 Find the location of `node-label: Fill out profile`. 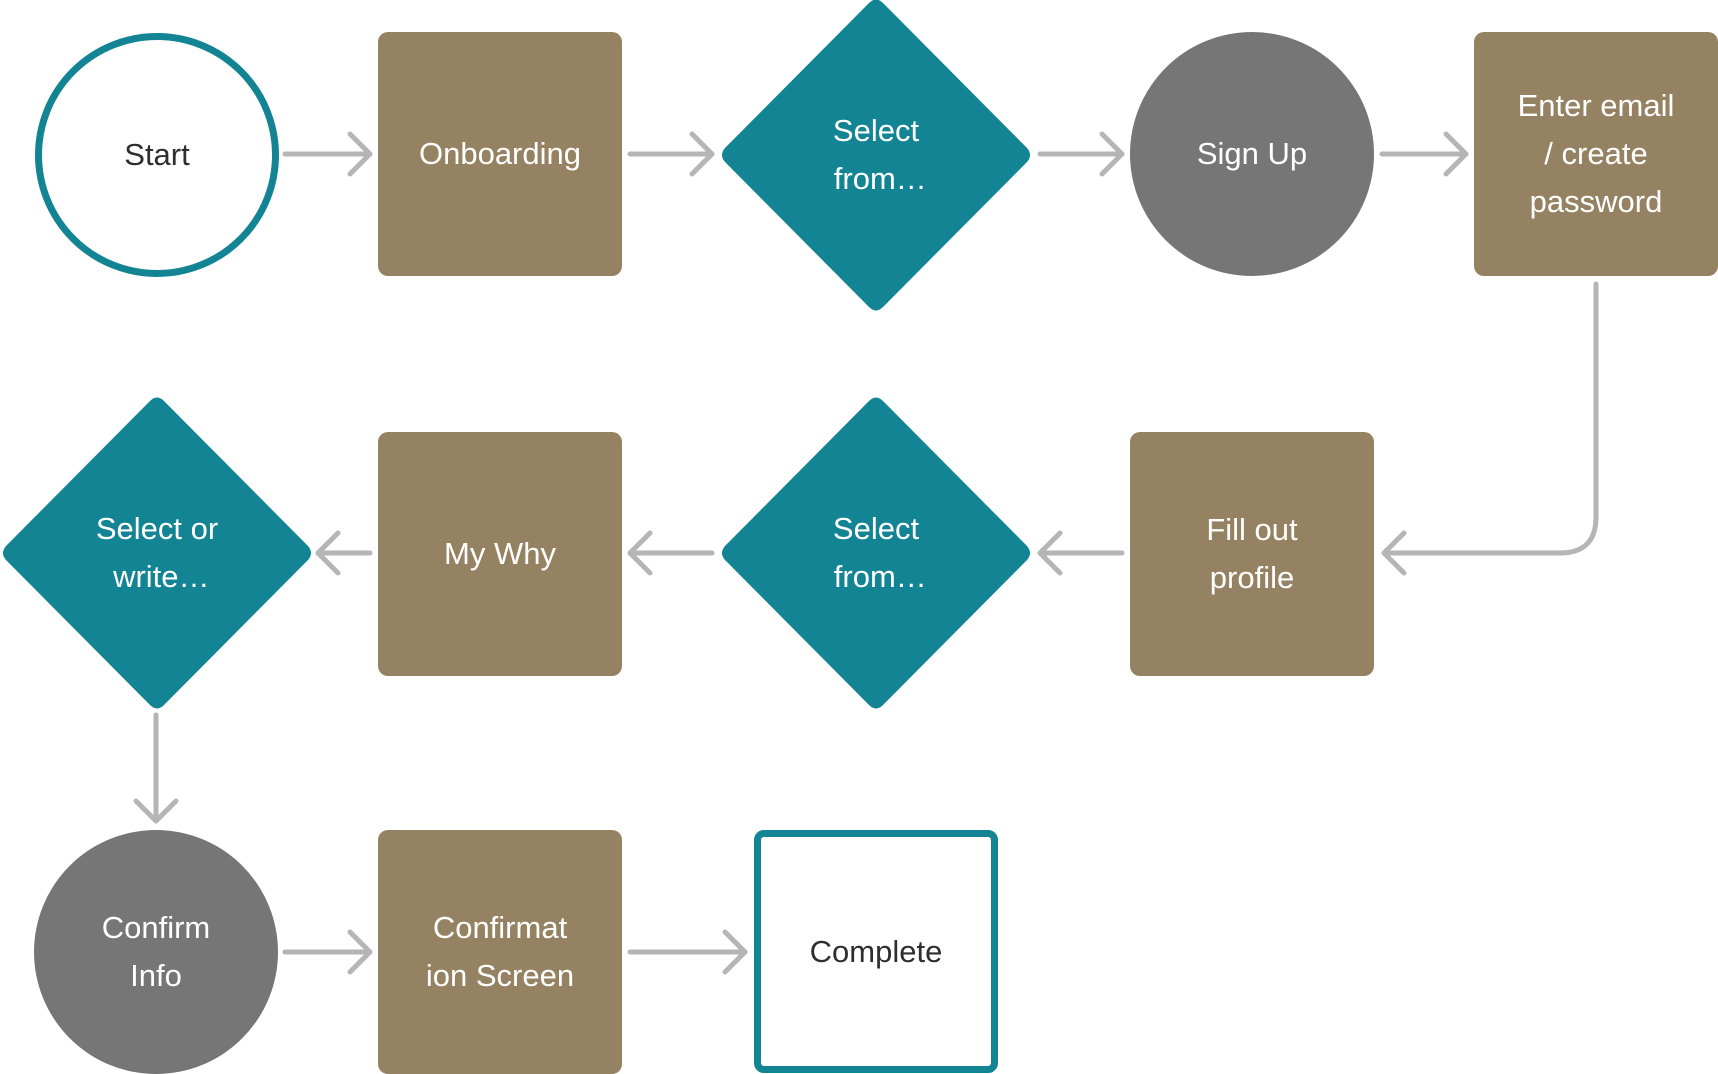

node-label: Fill out profile is located at coordinates (1252, 553).